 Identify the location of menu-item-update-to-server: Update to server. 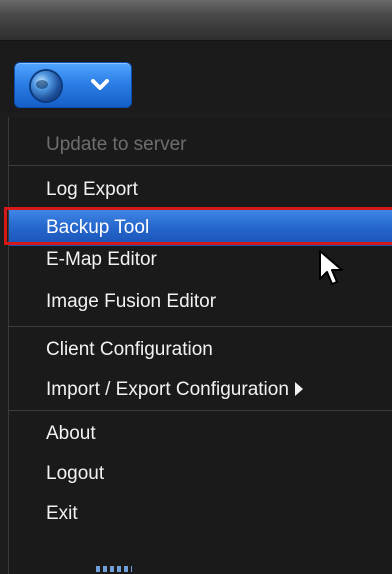
(116, 144).